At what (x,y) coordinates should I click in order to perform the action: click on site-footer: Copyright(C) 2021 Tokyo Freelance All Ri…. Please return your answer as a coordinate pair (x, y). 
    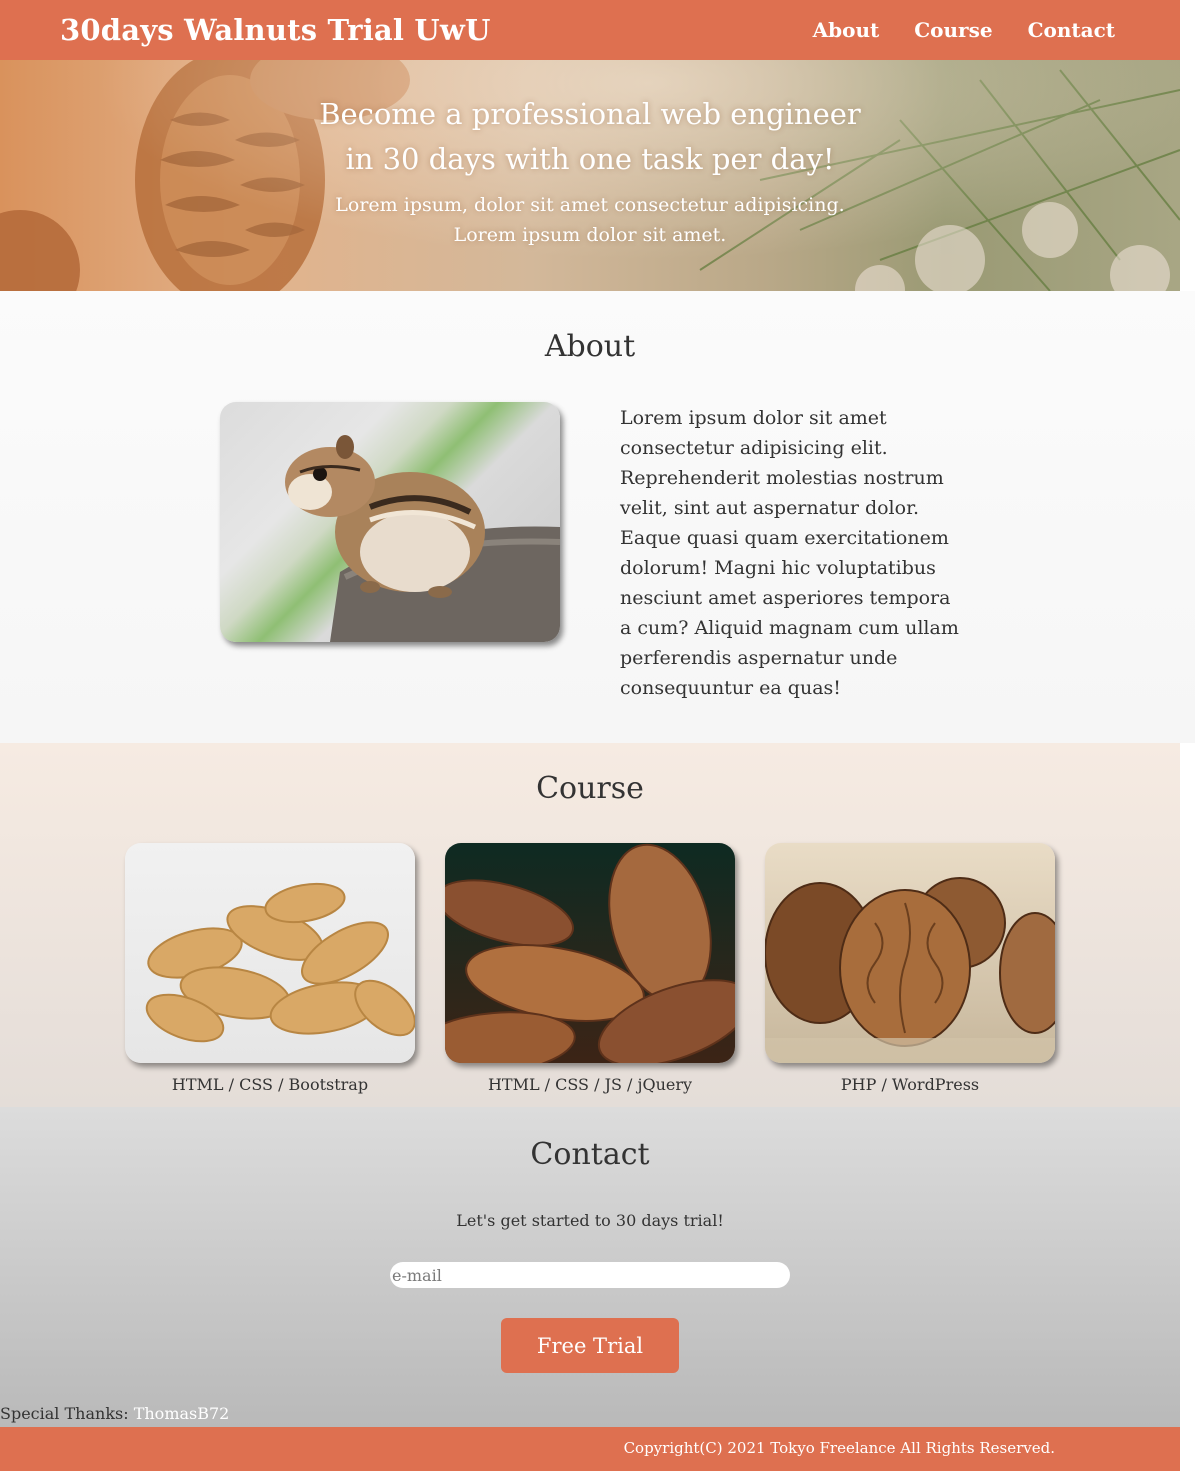
    Looking at the image, I should click on (590, 1449).